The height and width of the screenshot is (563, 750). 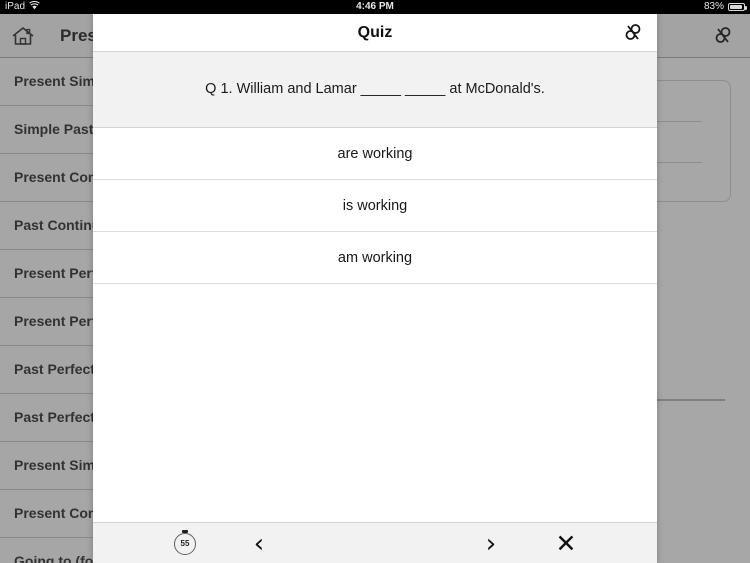 I want to click on chevron-right-icon: ›, so click(x=491, y=543).